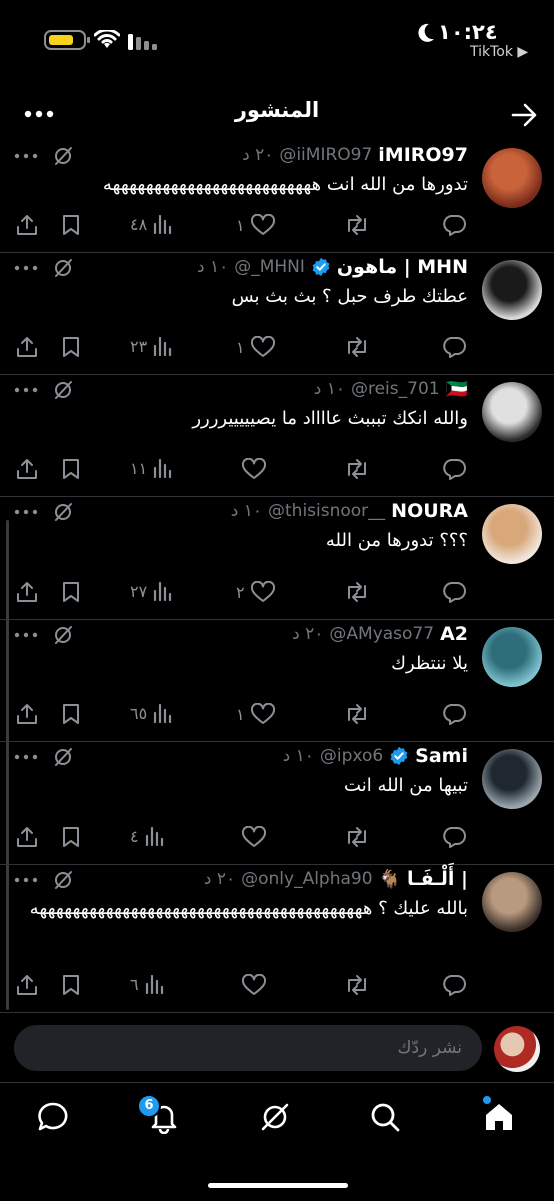 This screenshot has height=1201, width=554. What do you see at coordinates (423, 155) in the screenshot?
I see `author-name: iMIRO97` at bounding box center [423, 155].